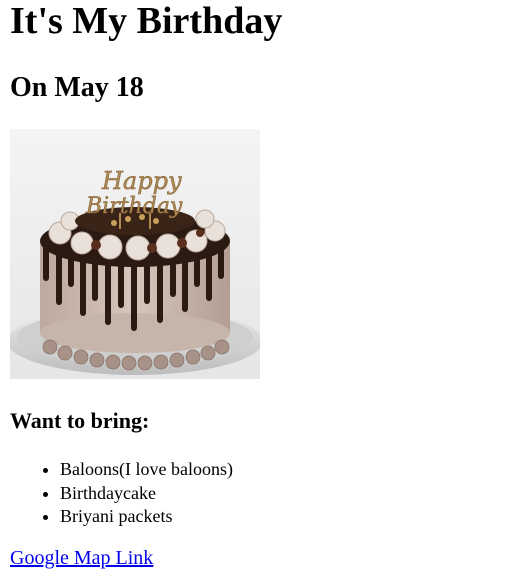 Image resolution: width=516 pixels, height=584 pixels. What do you see at coordinates (80, 420) in the screenshot?
I see `bring-heading: Want to bring:` at bounding box center [80, 420].